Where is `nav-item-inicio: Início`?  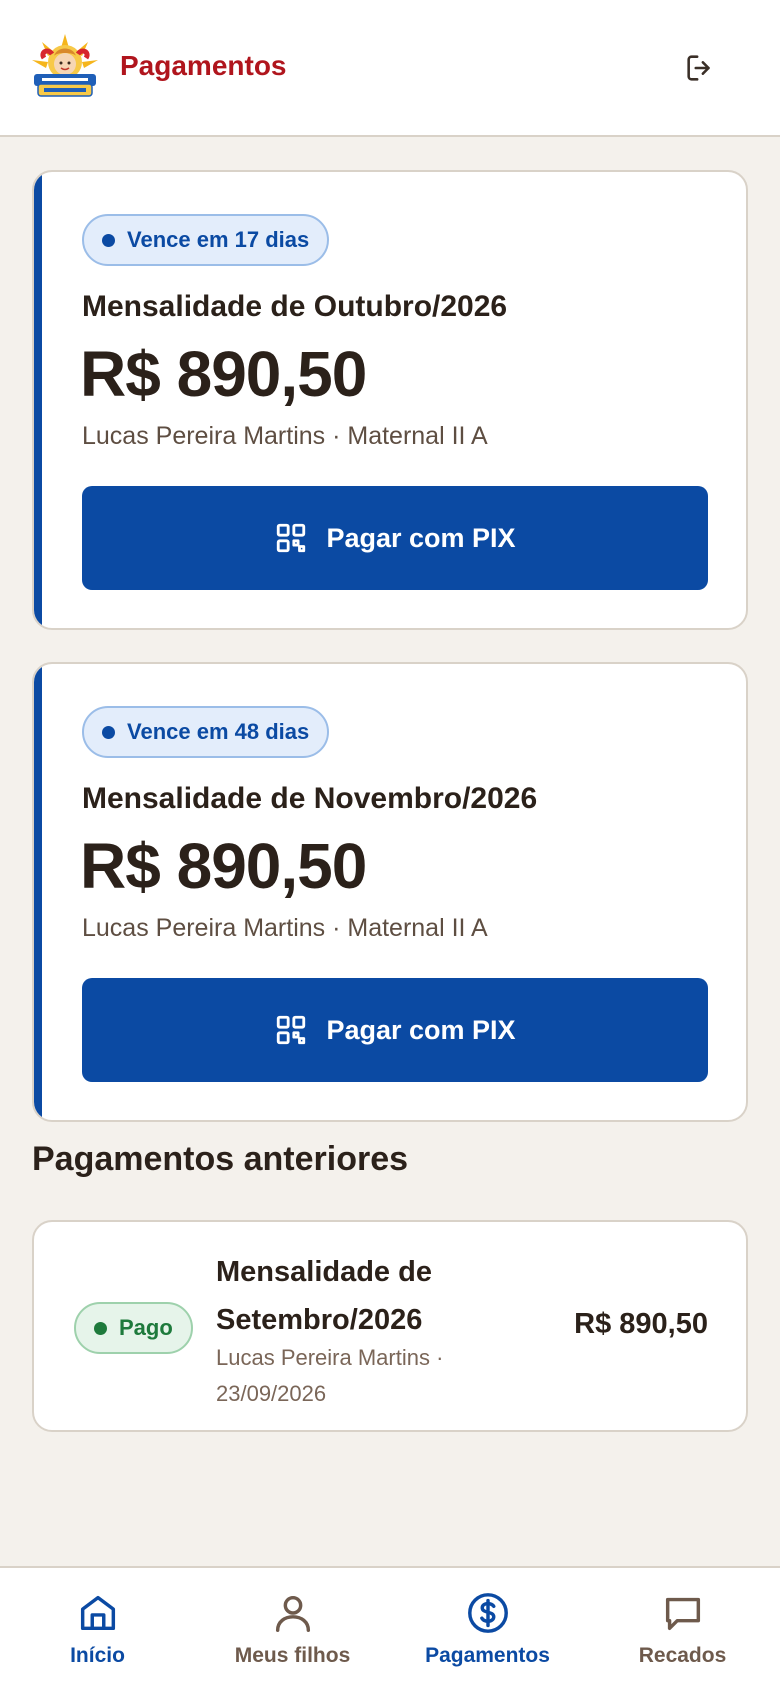
nav-item-inicio: Início is located at coordinates (97, 1628).